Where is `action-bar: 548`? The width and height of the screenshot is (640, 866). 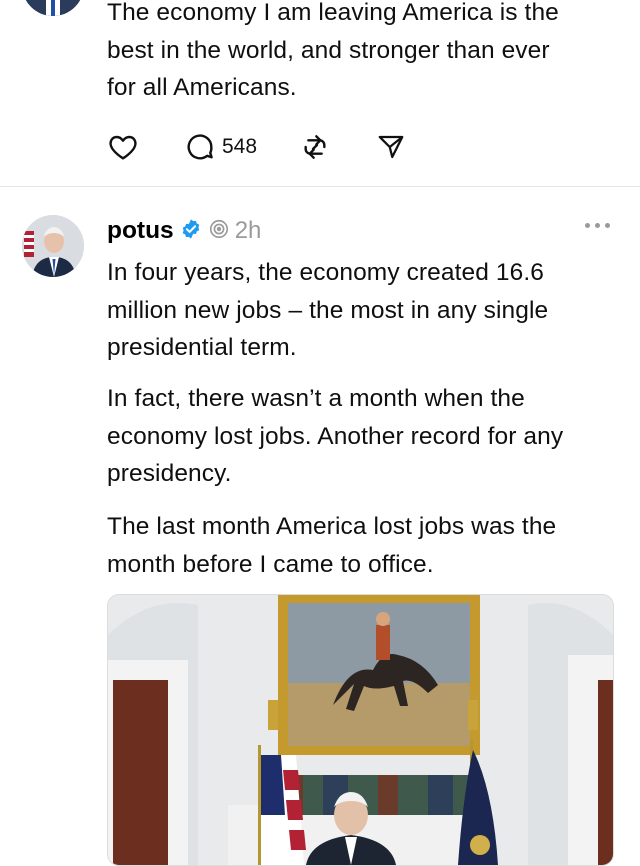
action-bar: 548 is located at coordinates (256, 147).